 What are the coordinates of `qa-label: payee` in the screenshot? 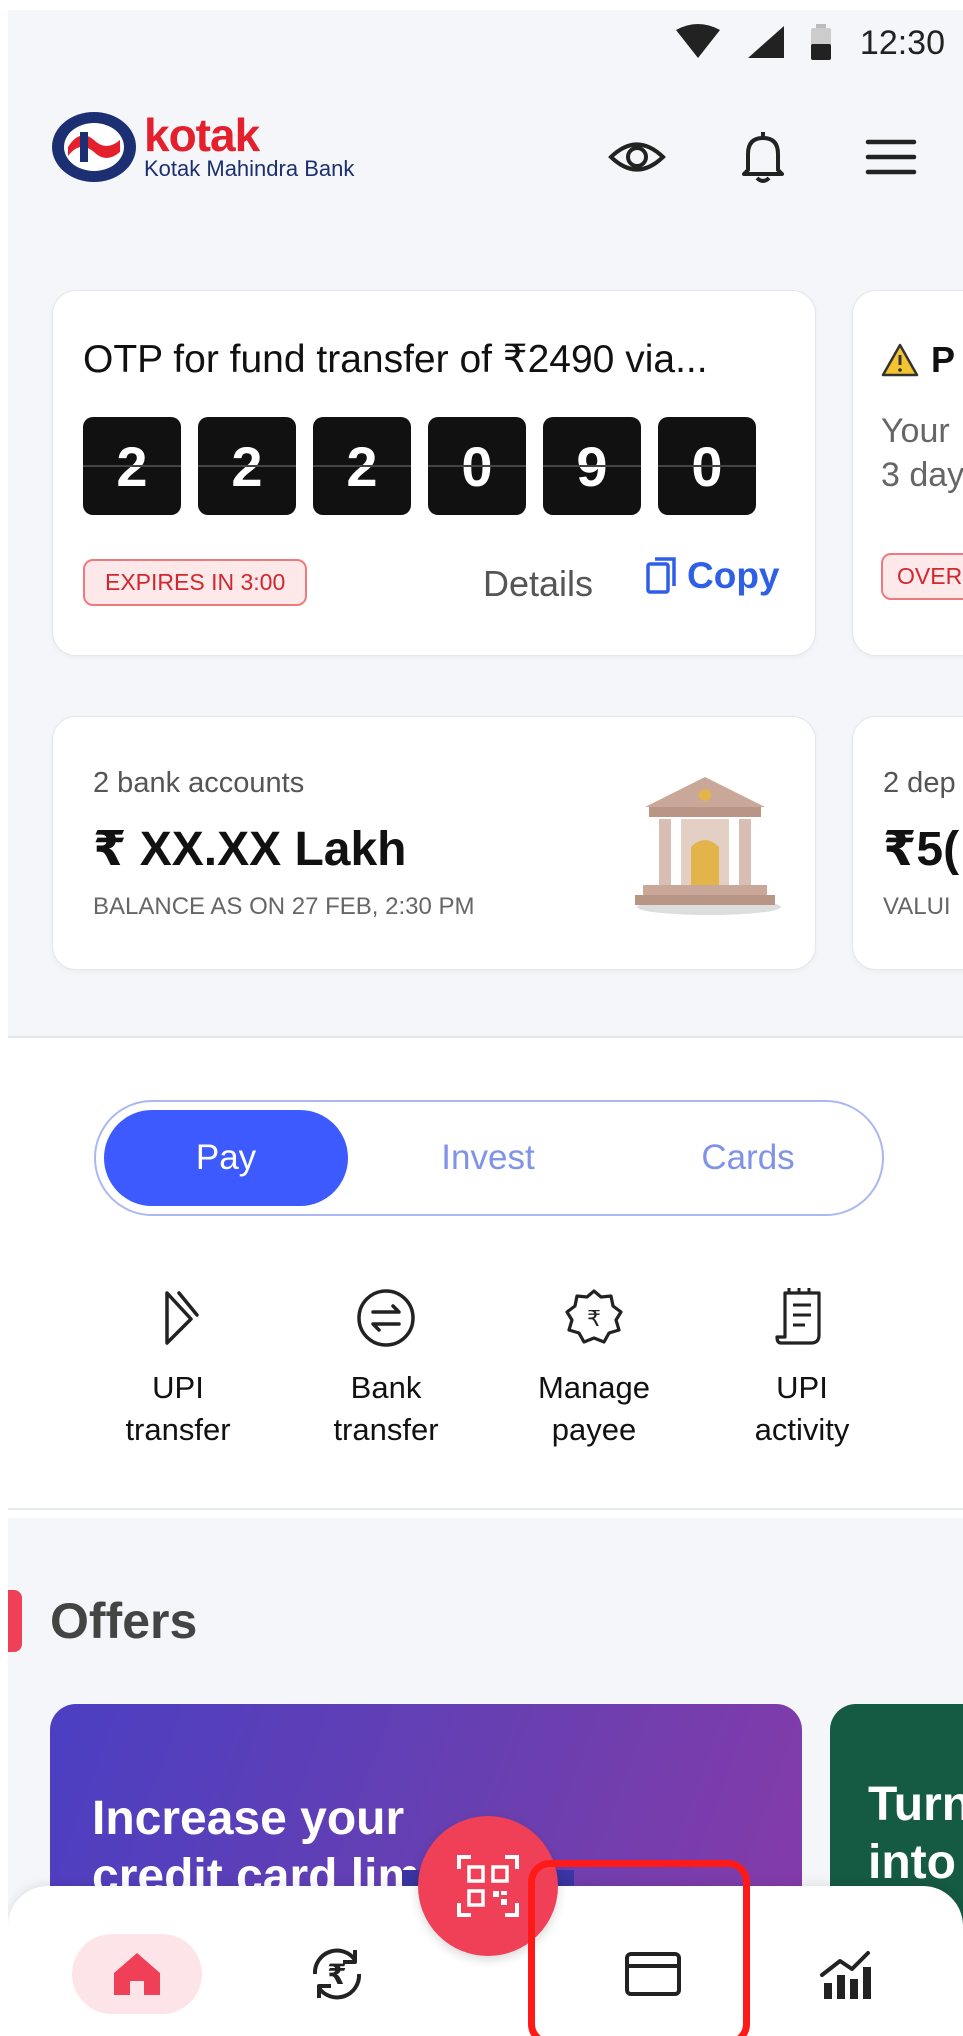 It's located at (594, 1429).